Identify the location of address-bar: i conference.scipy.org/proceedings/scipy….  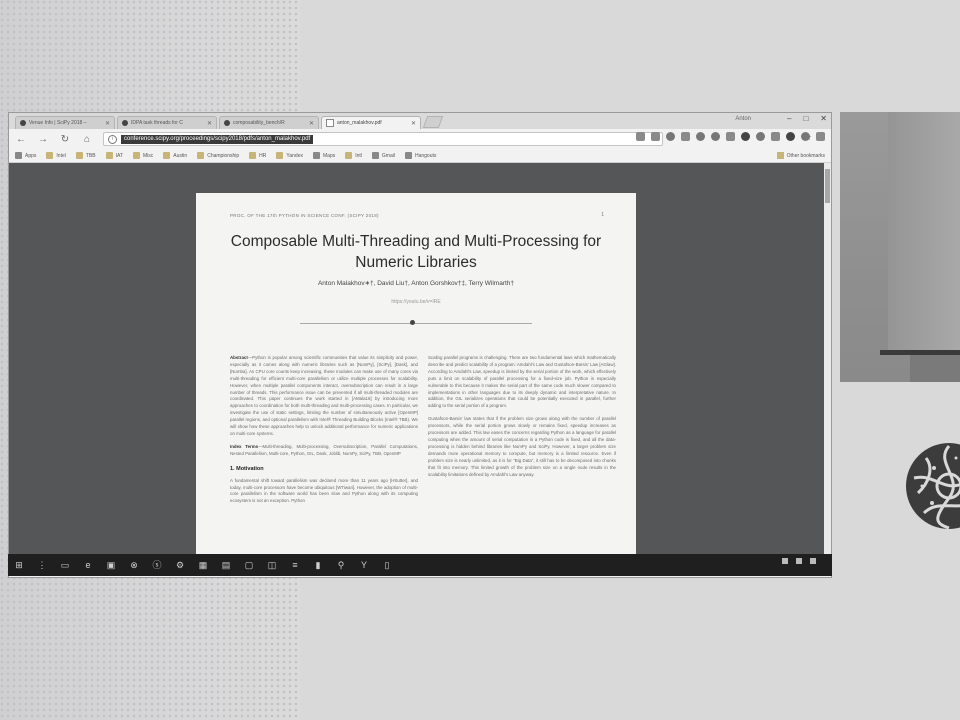
(457, 139).